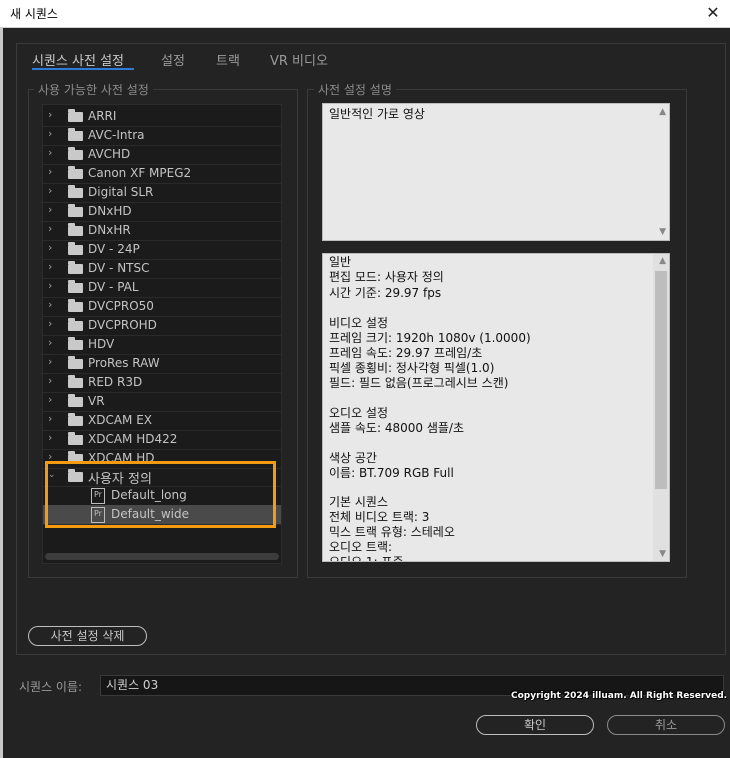 The image size is (730, 758). What do you see at coordinates (78, 59) in the screenshot?
I see `tab-sequence-presets: 시퀀스 사전 설정` at bounding box center [78, 59].